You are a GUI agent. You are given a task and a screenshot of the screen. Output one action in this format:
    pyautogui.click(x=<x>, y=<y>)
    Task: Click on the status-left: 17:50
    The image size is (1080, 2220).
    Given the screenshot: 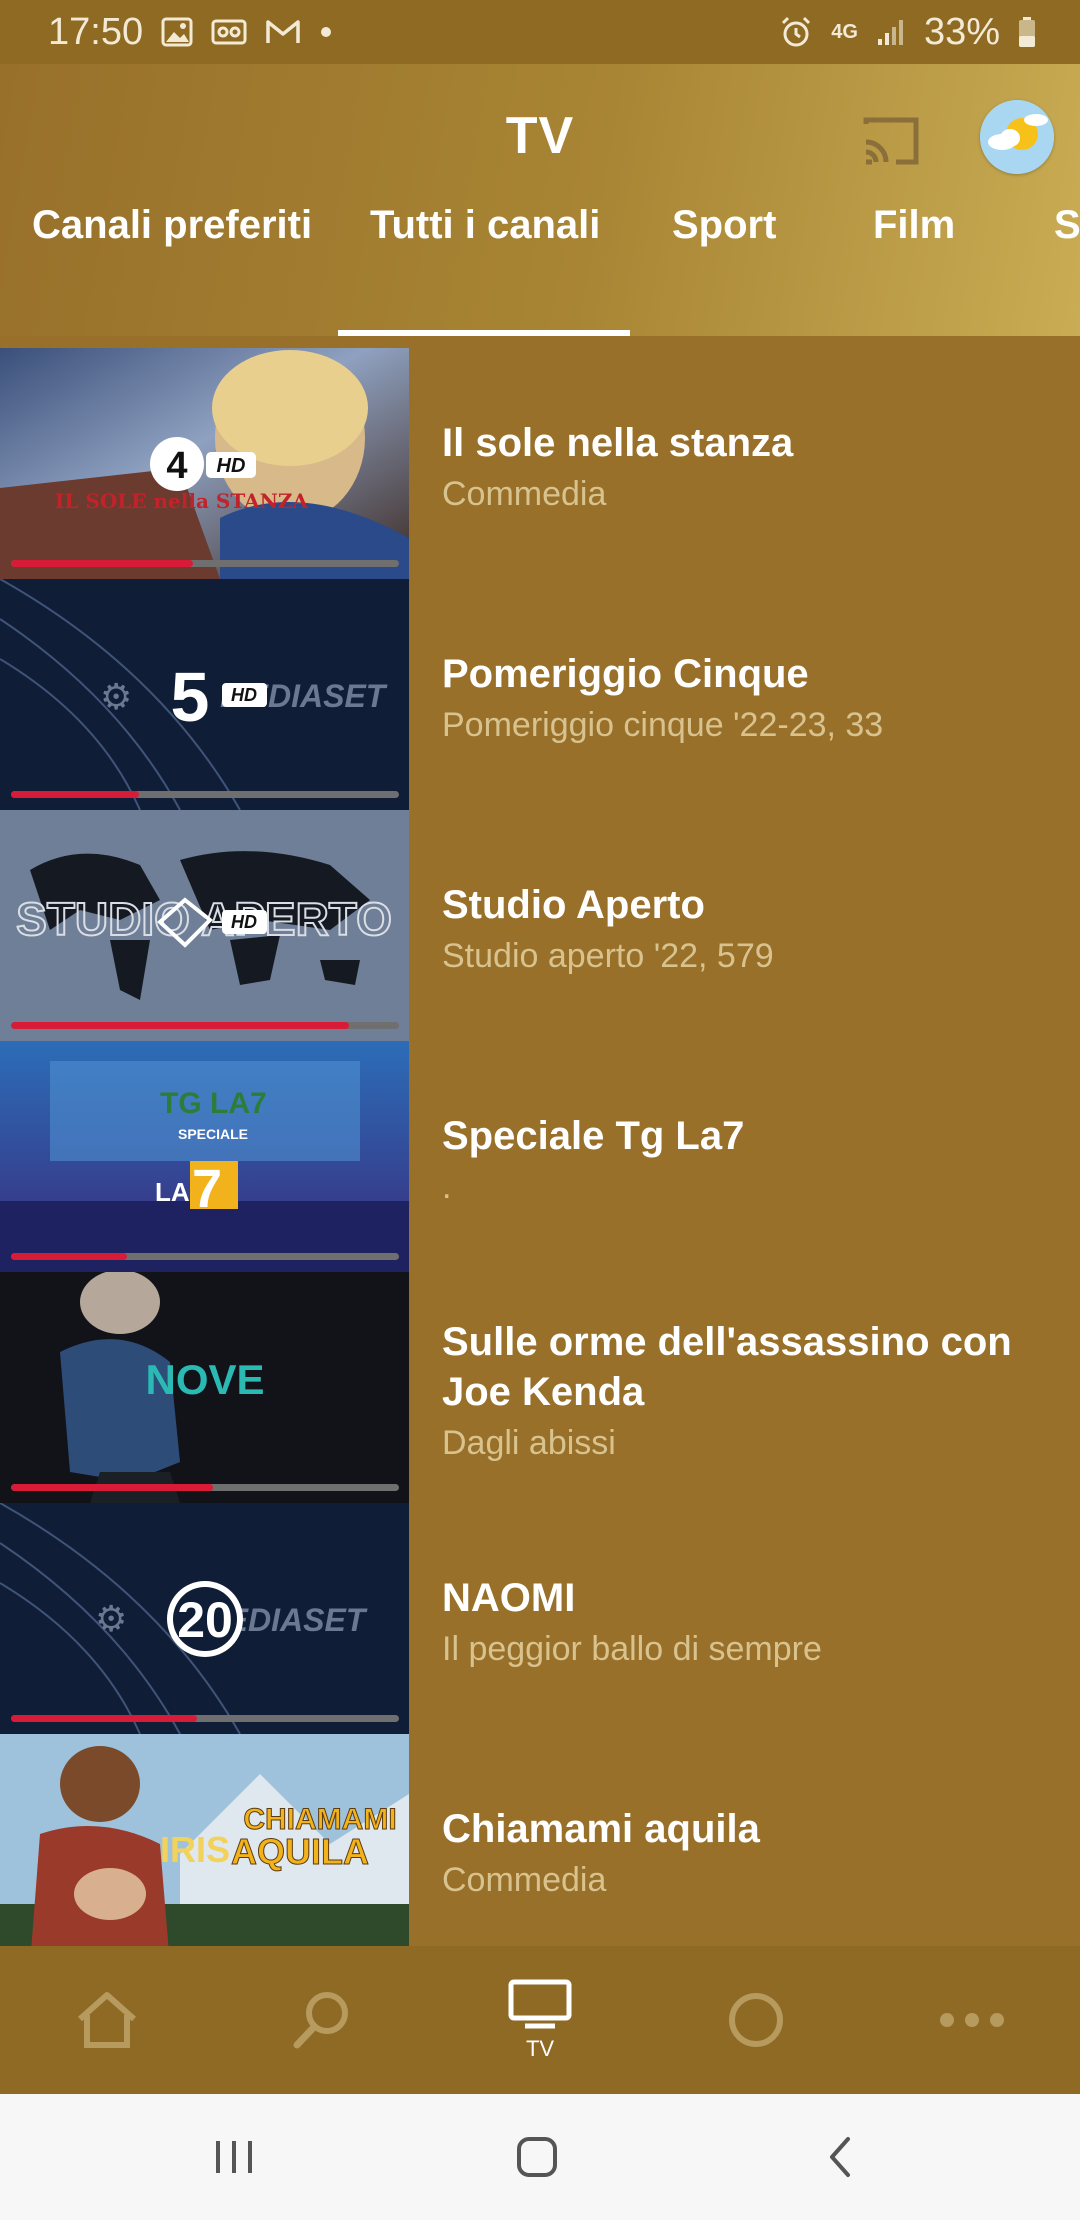 What is the action you would take?
    pyautogui.click(x=190, y=32)
    